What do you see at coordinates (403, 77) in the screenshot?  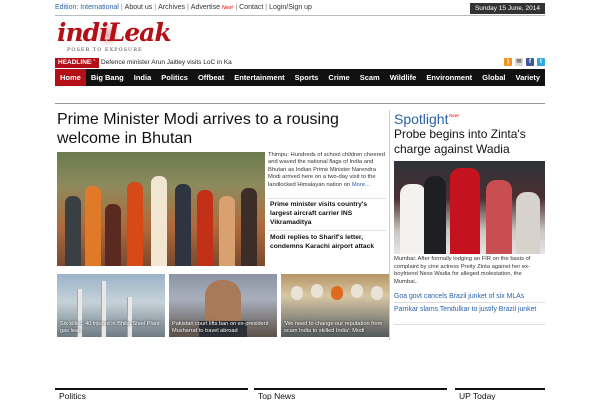 I see `nav-wildlife: Wildlife` at bounding box center [403, 77].